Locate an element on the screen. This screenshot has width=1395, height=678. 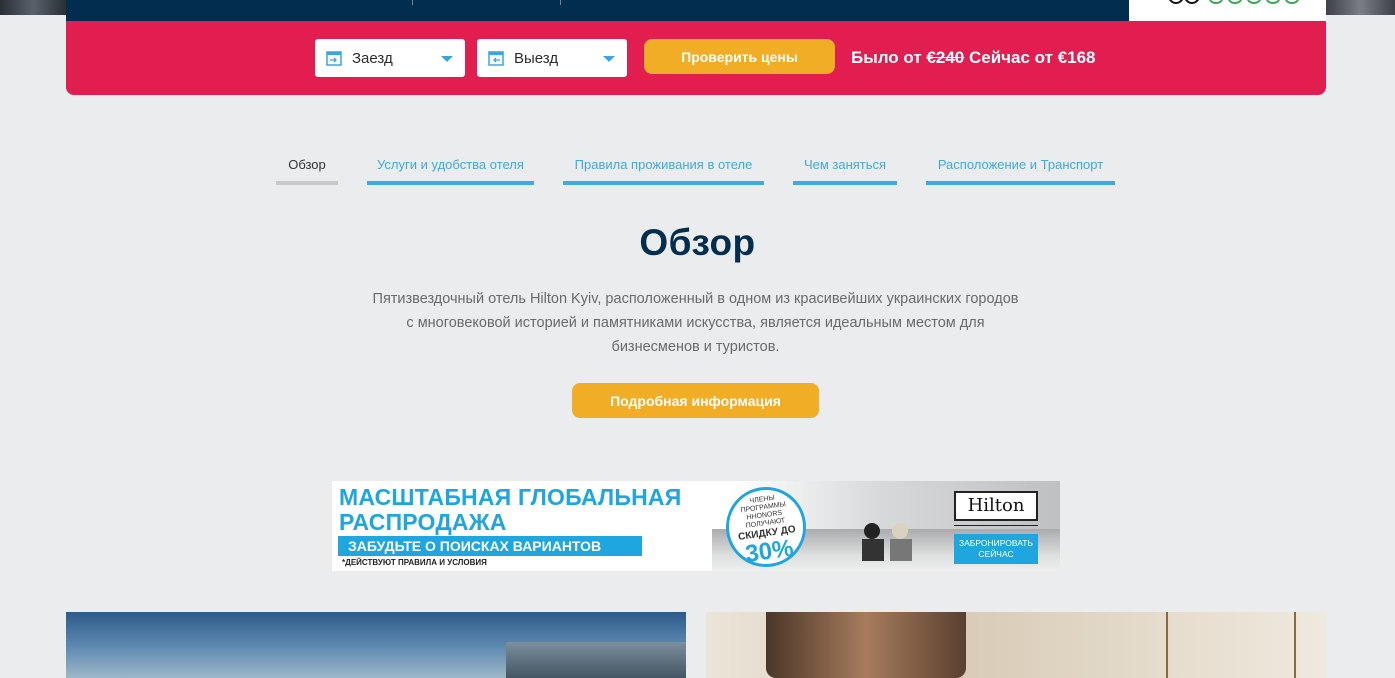
hotel-exterior-photo is located at coordinates (376, 645).